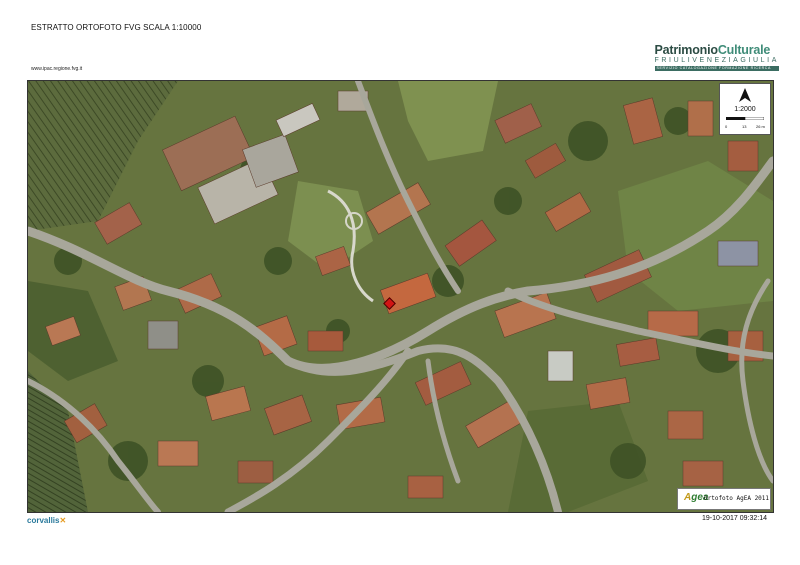  I want to click on scale-bar, so click(745, 118).